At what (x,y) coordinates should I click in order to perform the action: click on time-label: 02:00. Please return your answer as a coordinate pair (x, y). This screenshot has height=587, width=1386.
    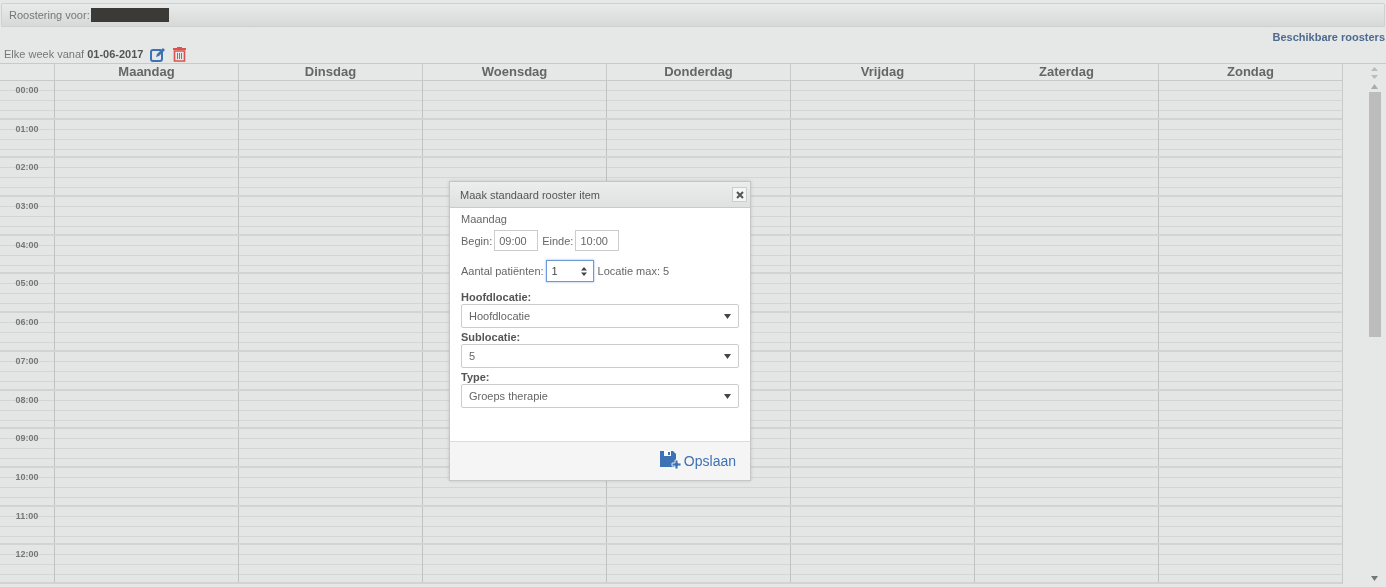
    Looking at the image, I should click on (27, 167).